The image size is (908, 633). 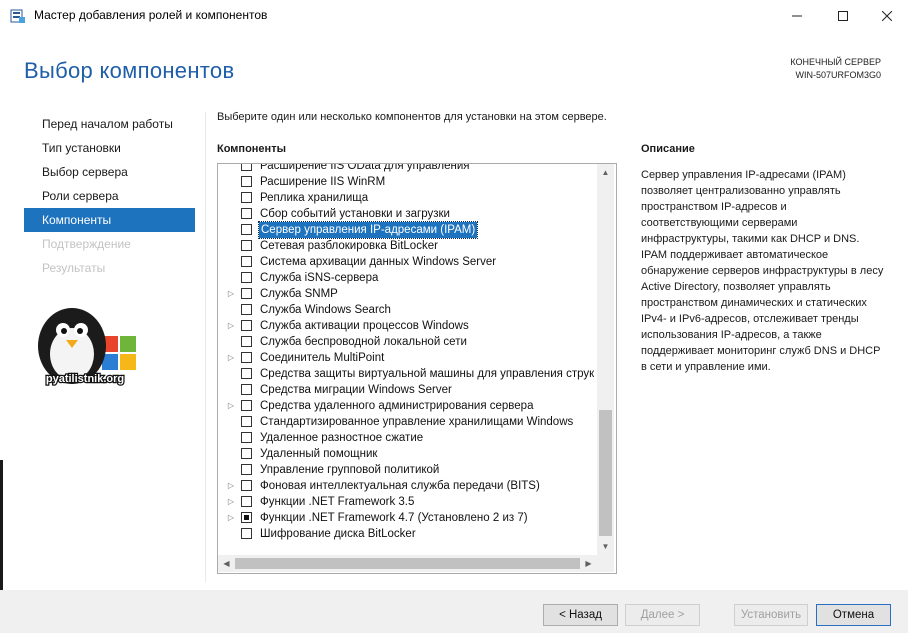 I want to click on component-label: Сетевая разблокировка BitLocker, so click(x=349, y=246).